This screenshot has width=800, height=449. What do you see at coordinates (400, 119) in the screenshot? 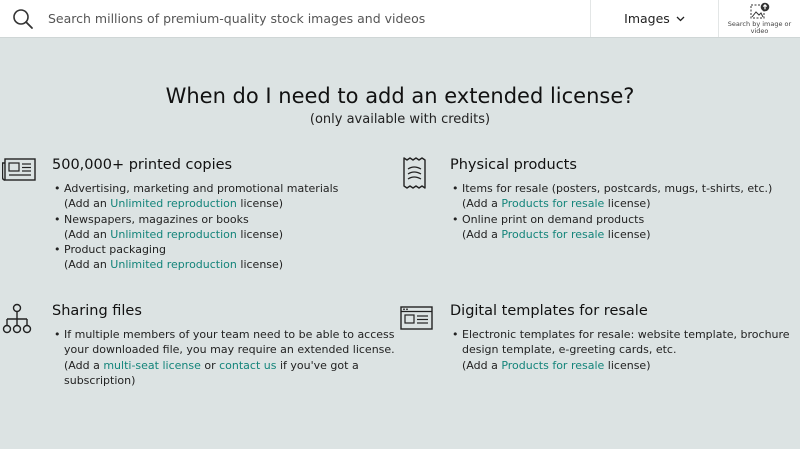
I see `page-subtitle: (only available with credits)` at bounding box center [400, 119].